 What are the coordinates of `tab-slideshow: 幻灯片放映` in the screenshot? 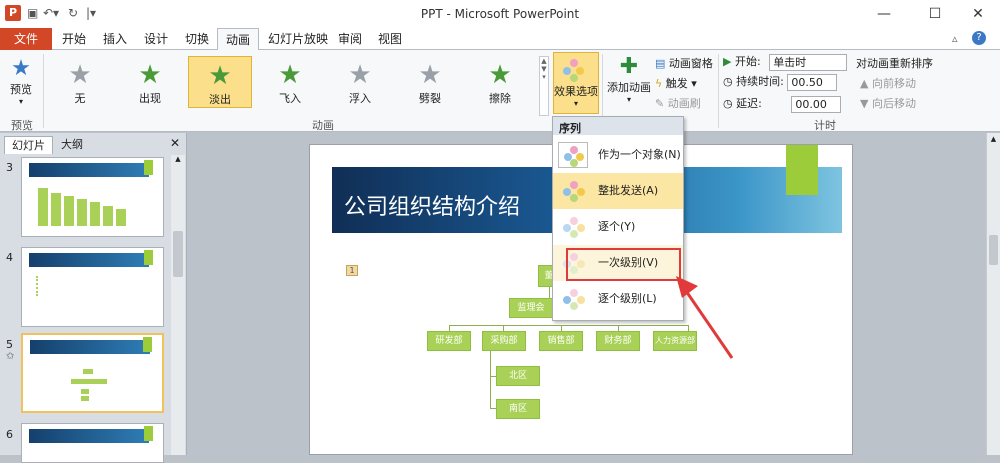 It's located at (298, 39).